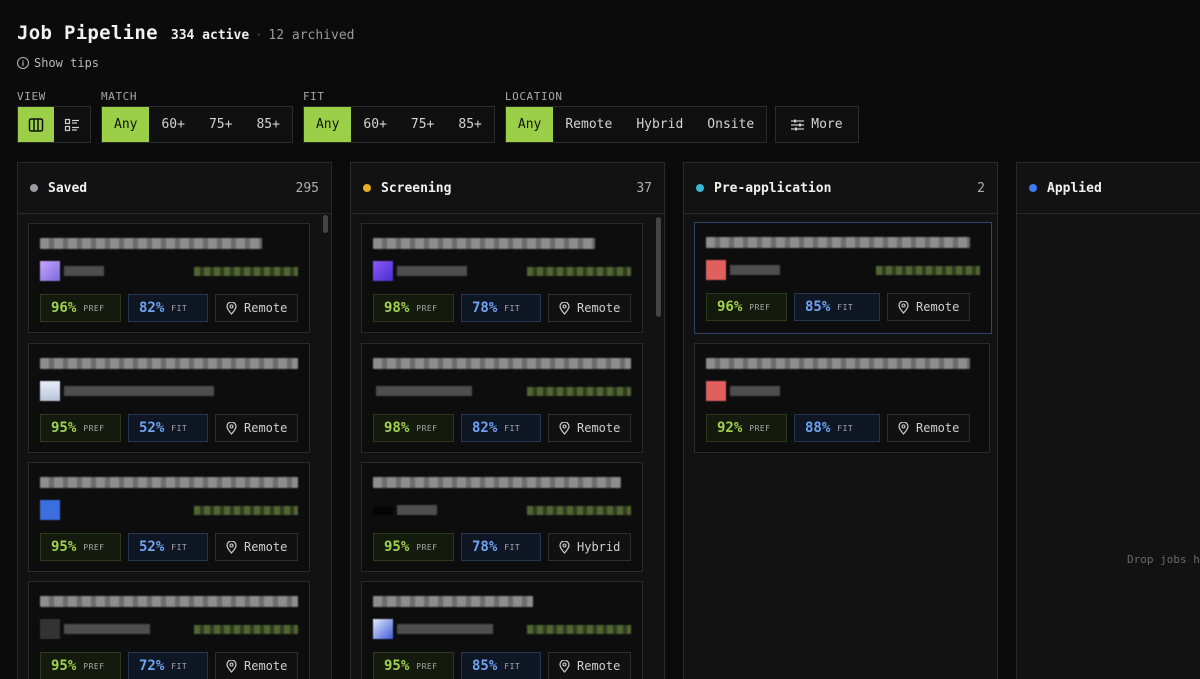  I want to click on card-chips: 96% PREF 82% FIT Remote, so click(169, 308).